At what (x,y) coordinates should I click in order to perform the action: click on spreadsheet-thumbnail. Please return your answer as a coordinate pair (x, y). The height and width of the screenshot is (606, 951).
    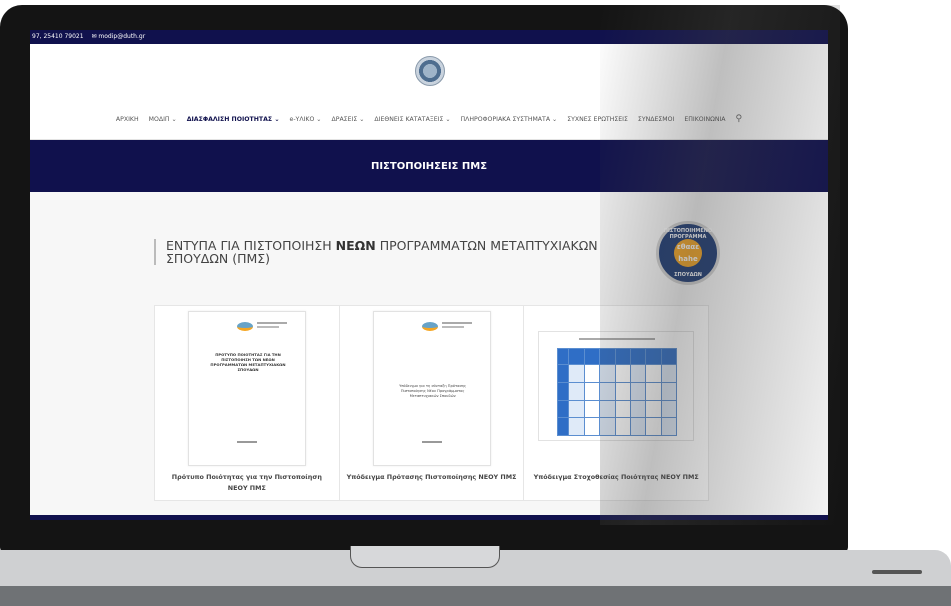
    Looking at the image, I should click on (616, 386).